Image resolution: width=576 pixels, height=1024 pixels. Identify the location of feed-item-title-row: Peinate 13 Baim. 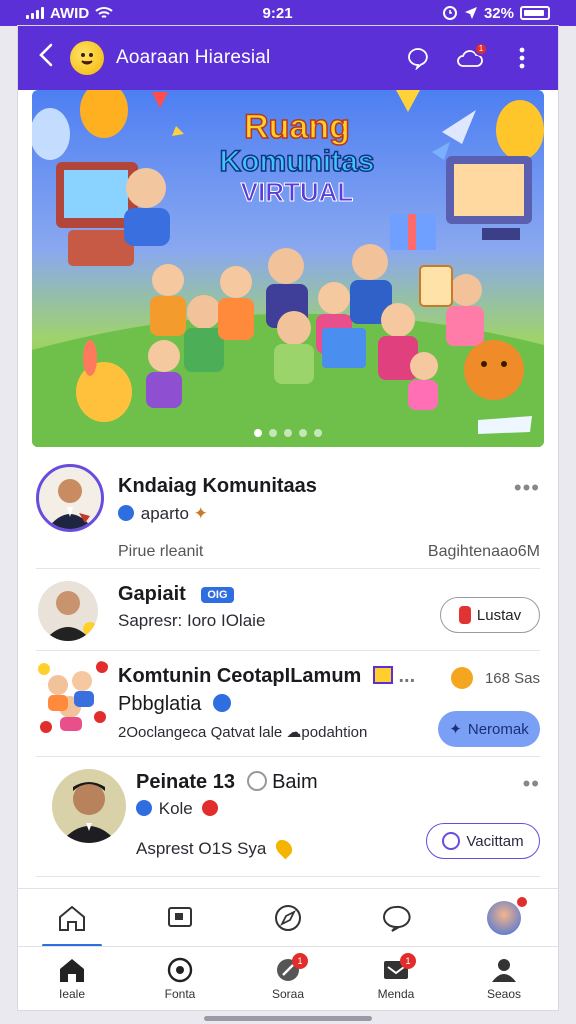
(227, 782).